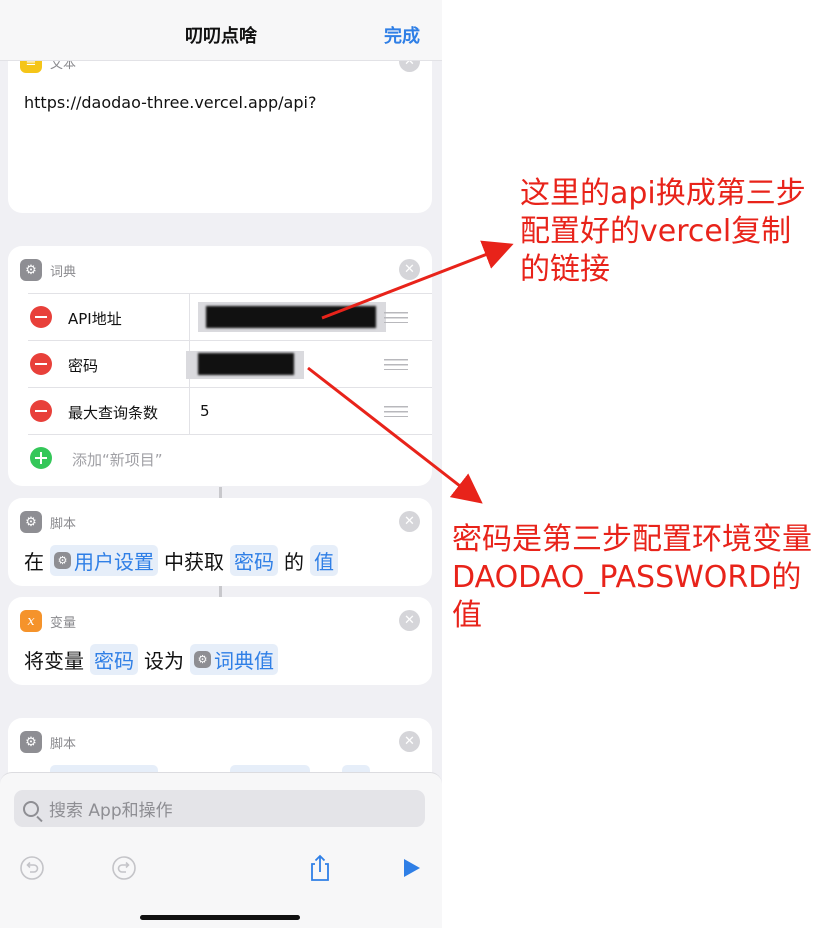  I want to click on search-bar: 搜索 App和操作, so click(219, 808).